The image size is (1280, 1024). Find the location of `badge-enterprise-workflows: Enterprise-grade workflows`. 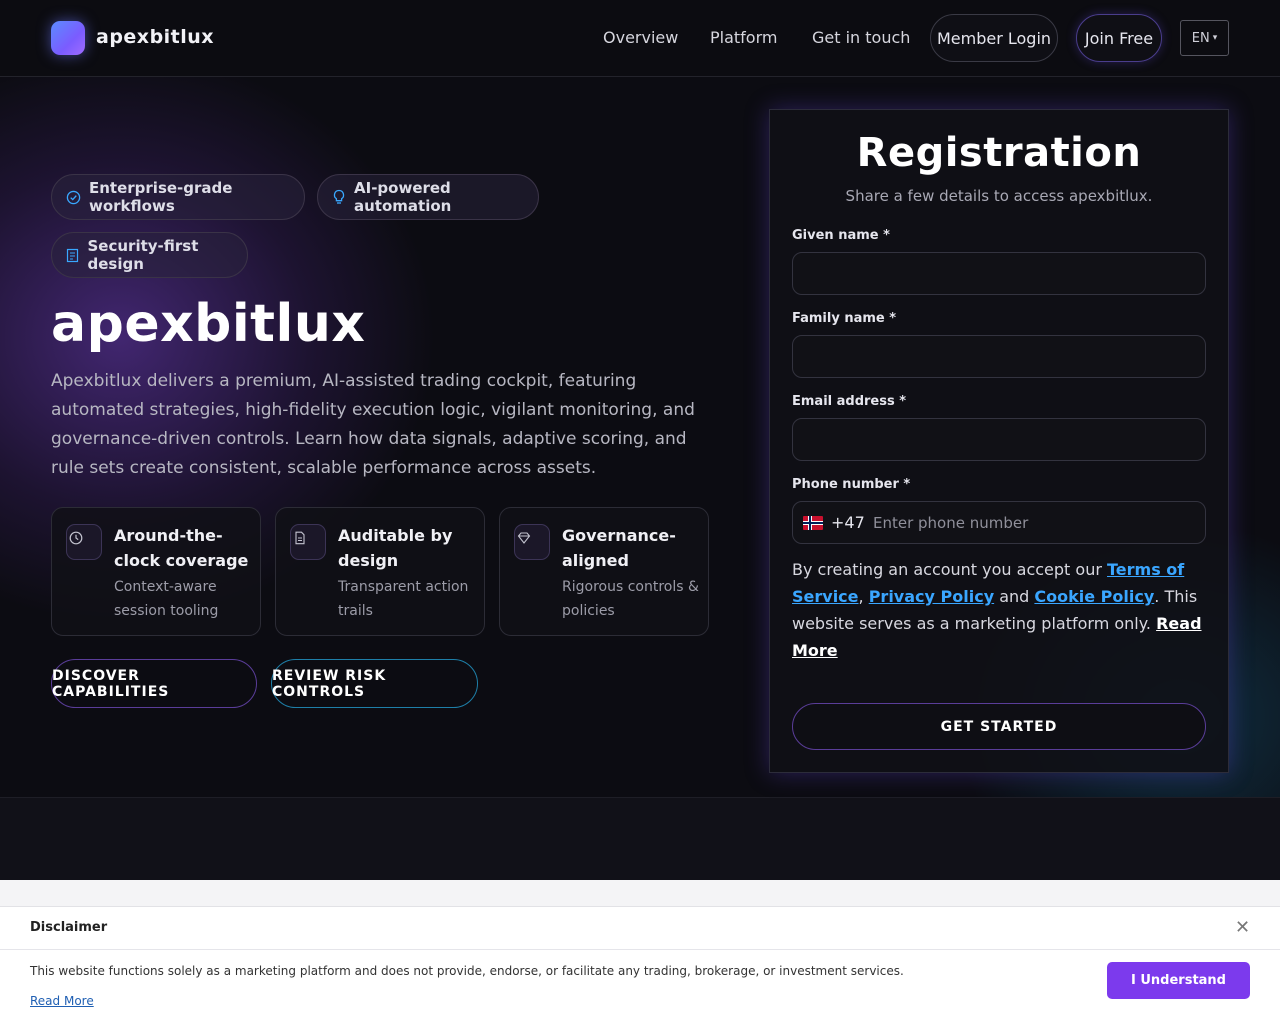

badge-enterprise-workflows: Enterprise-grade workflows is located at coordinates (178, 197).